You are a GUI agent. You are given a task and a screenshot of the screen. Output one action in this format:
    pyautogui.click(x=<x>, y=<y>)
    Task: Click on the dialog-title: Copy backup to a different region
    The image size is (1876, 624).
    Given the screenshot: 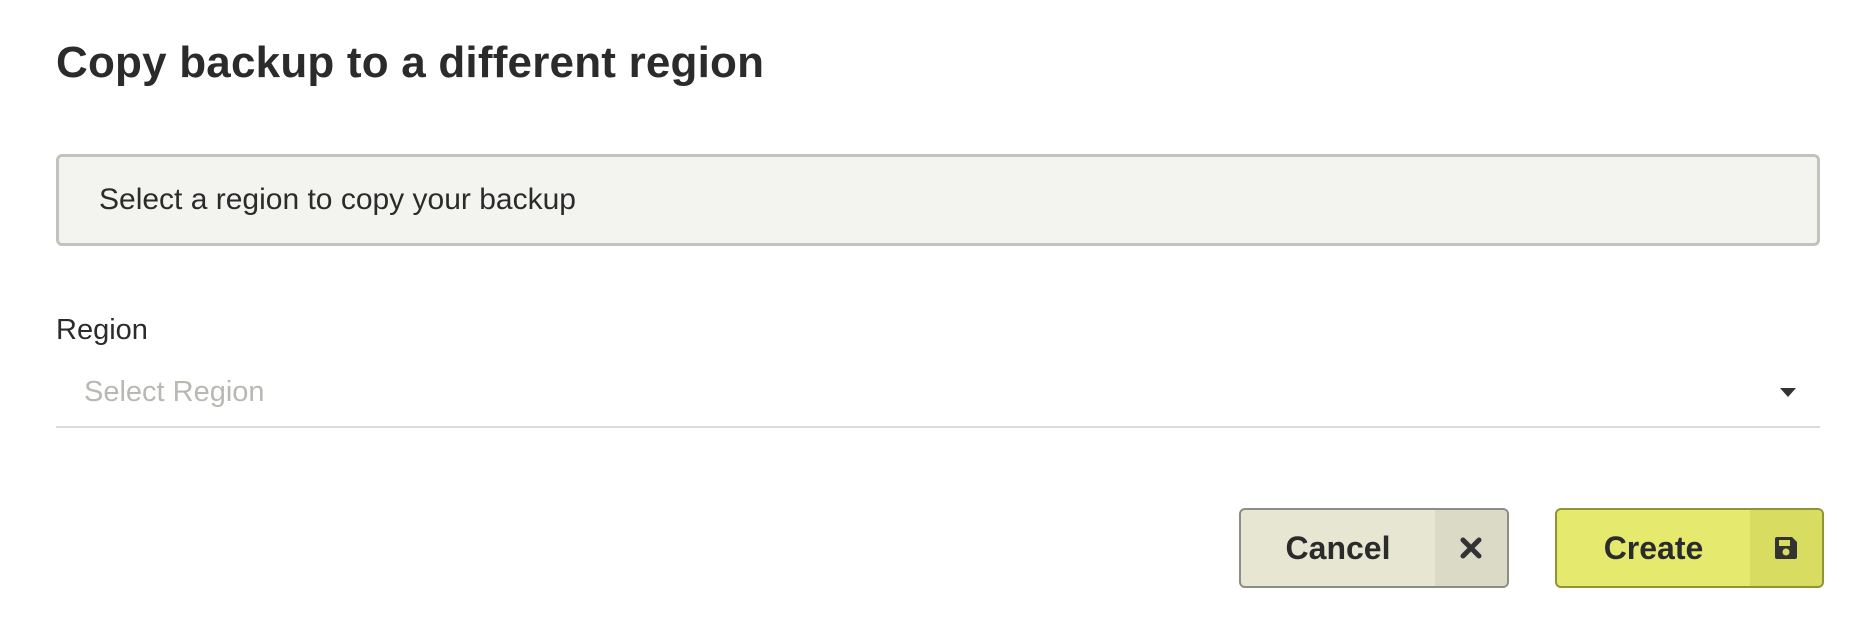 What is the action you would take?
    pyautogui.click(x=410, y=62)
    